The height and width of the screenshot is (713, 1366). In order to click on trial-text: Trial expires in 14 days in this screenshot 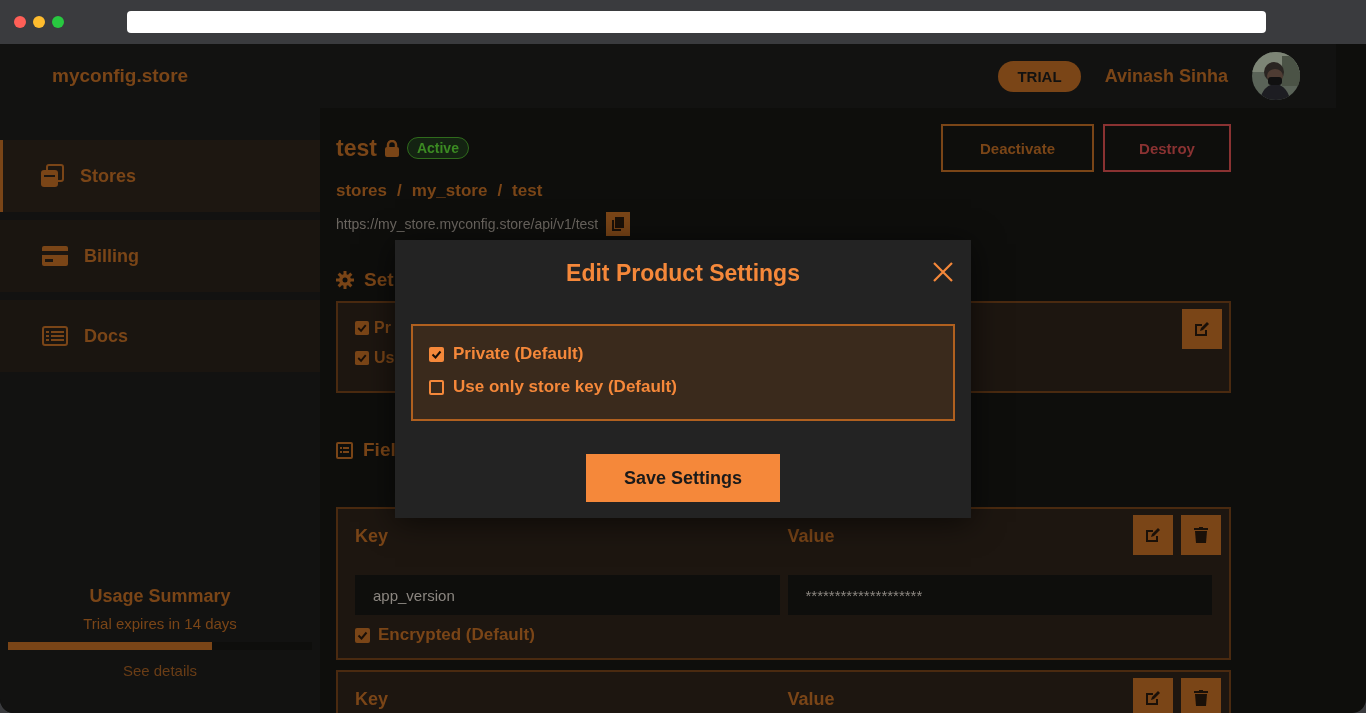, I will do `click(160, 623)`.